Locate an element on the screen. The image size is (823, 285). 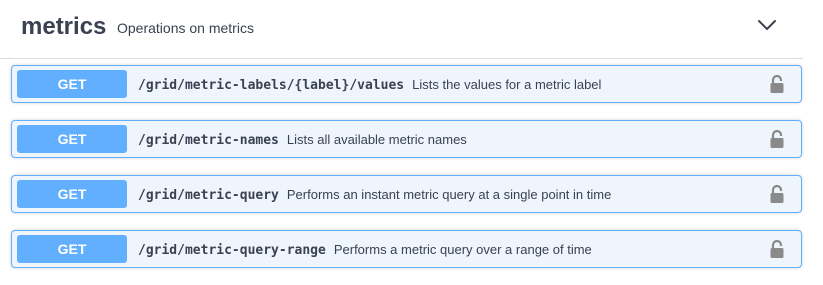
operation-summary: Lists all available metric names is located at coordinates (376, 139).